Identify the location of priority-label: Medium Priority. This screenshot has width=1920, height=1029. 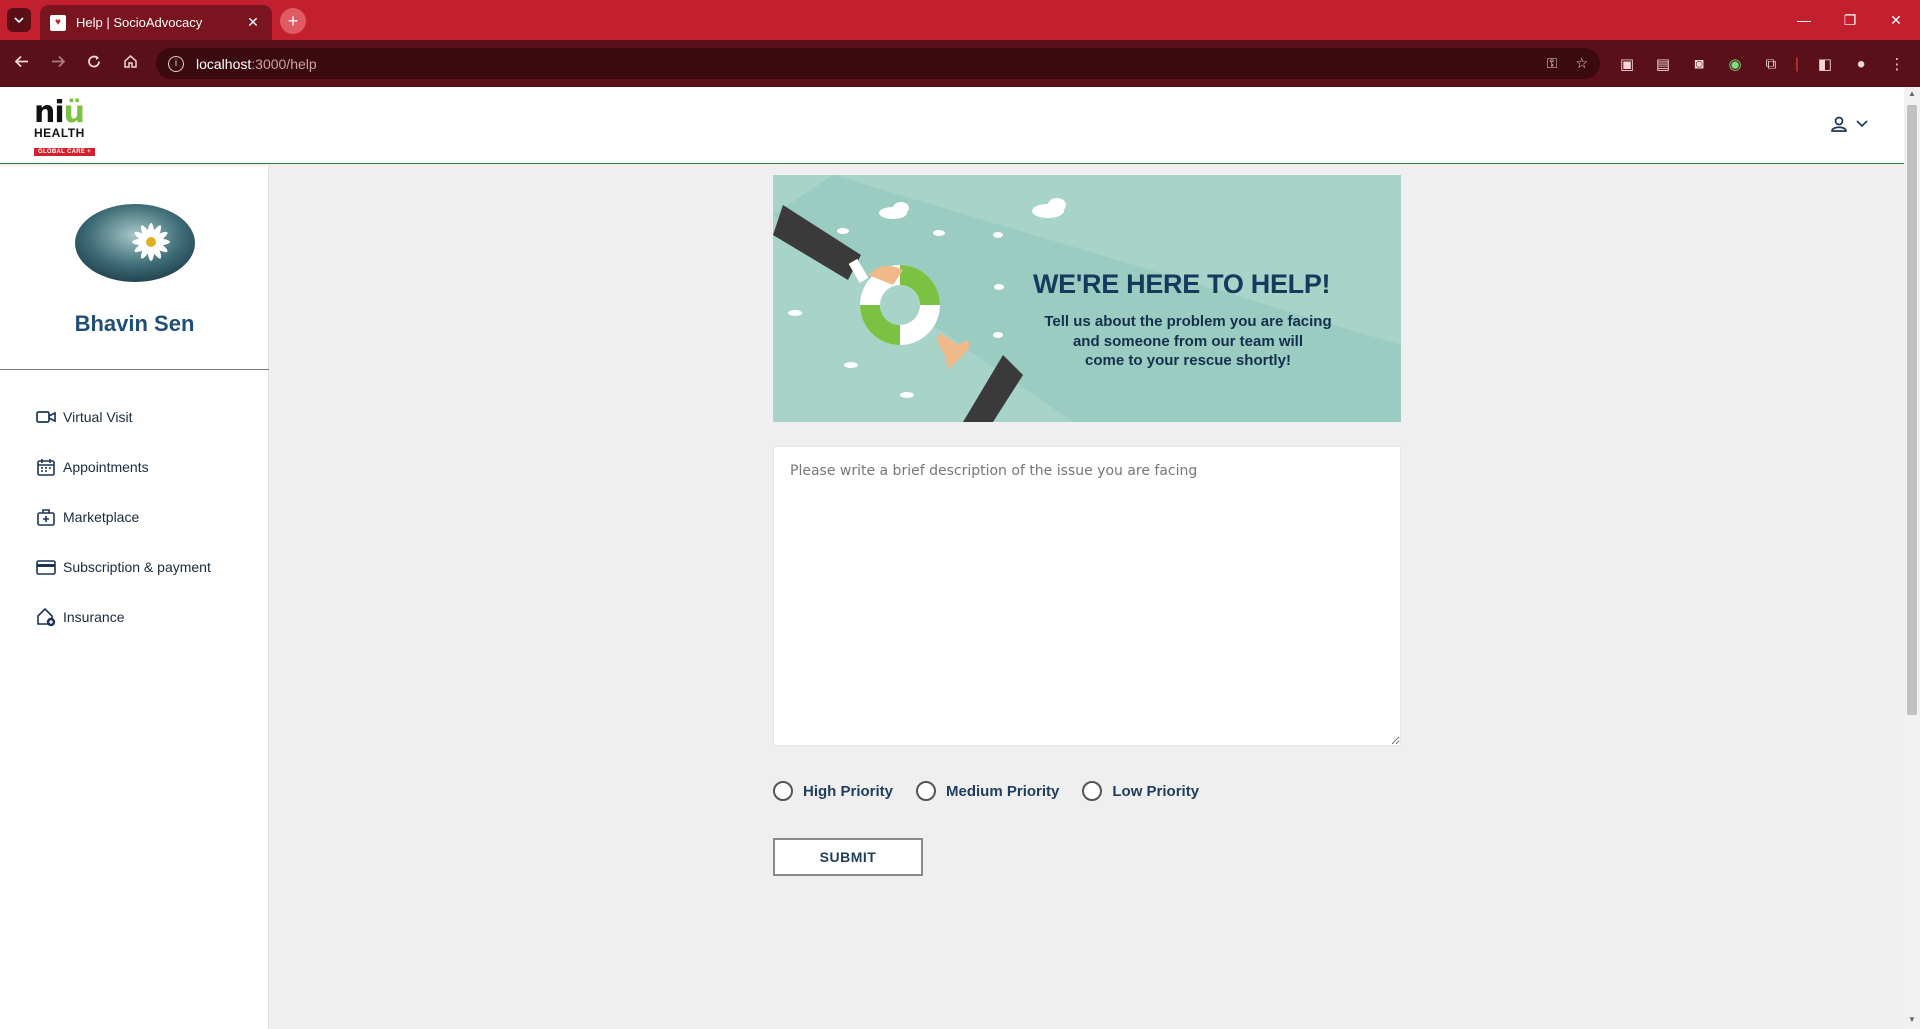
(1003, 791).